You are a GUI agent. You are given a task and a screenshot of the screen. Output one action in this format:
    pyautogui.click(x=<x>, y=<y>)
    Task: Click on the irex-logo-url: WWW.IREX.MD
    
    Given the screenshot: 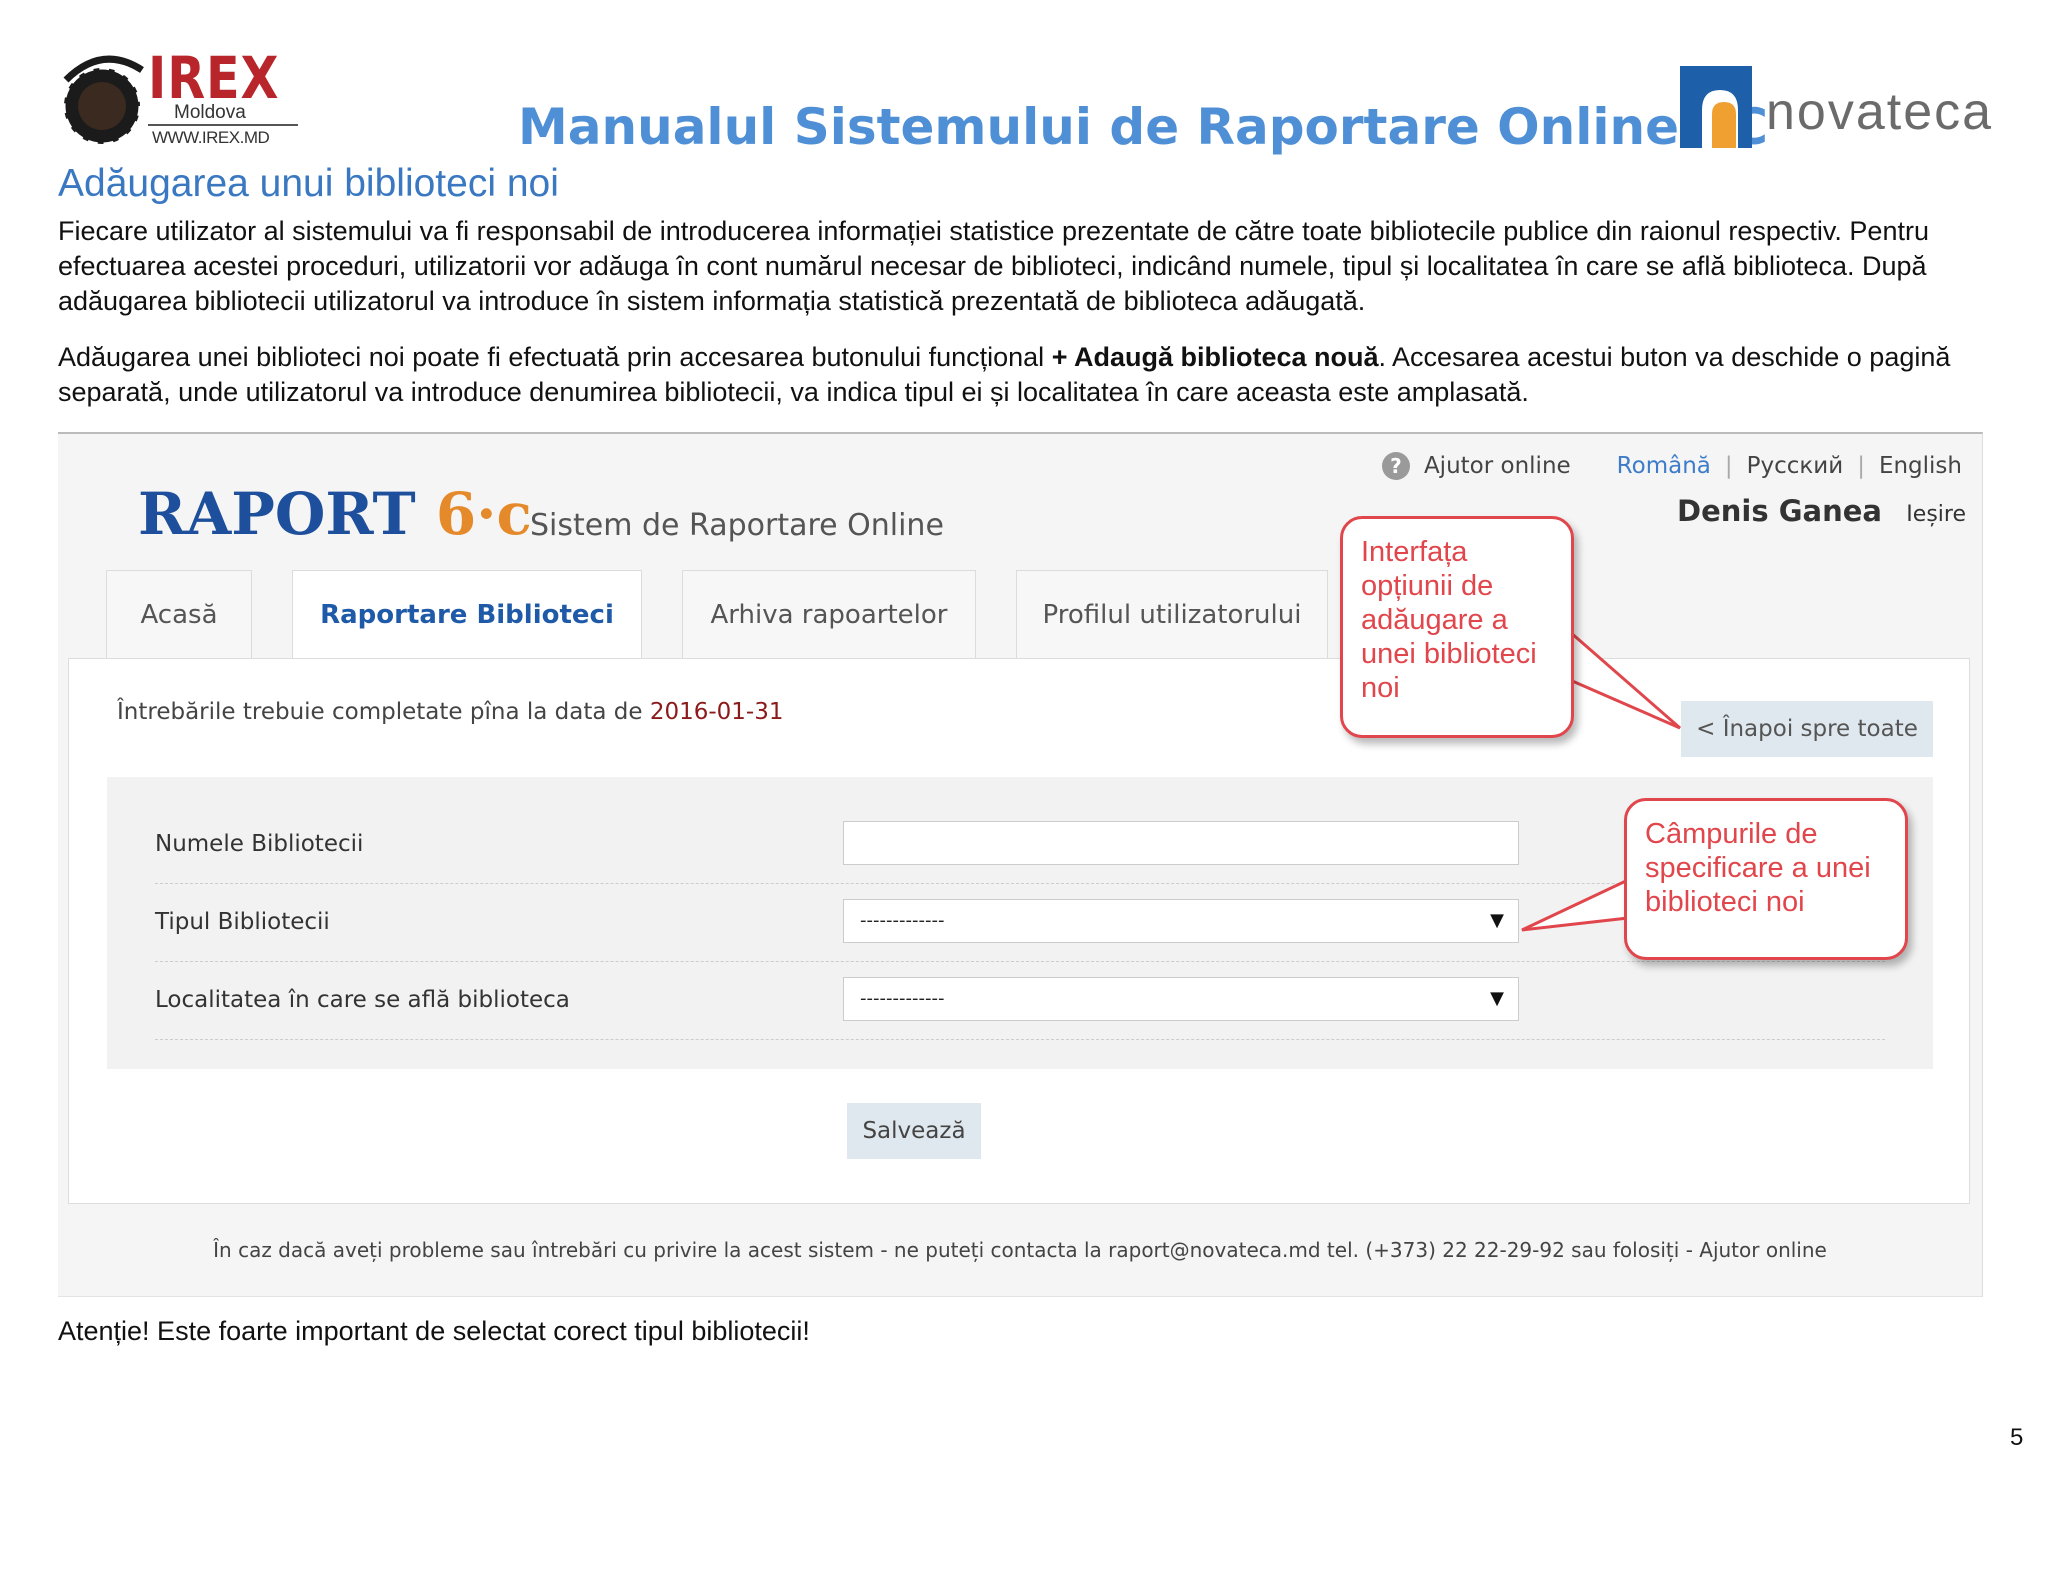 What is the action you would take?
    pyautogui.click(x=211, y=137)
    